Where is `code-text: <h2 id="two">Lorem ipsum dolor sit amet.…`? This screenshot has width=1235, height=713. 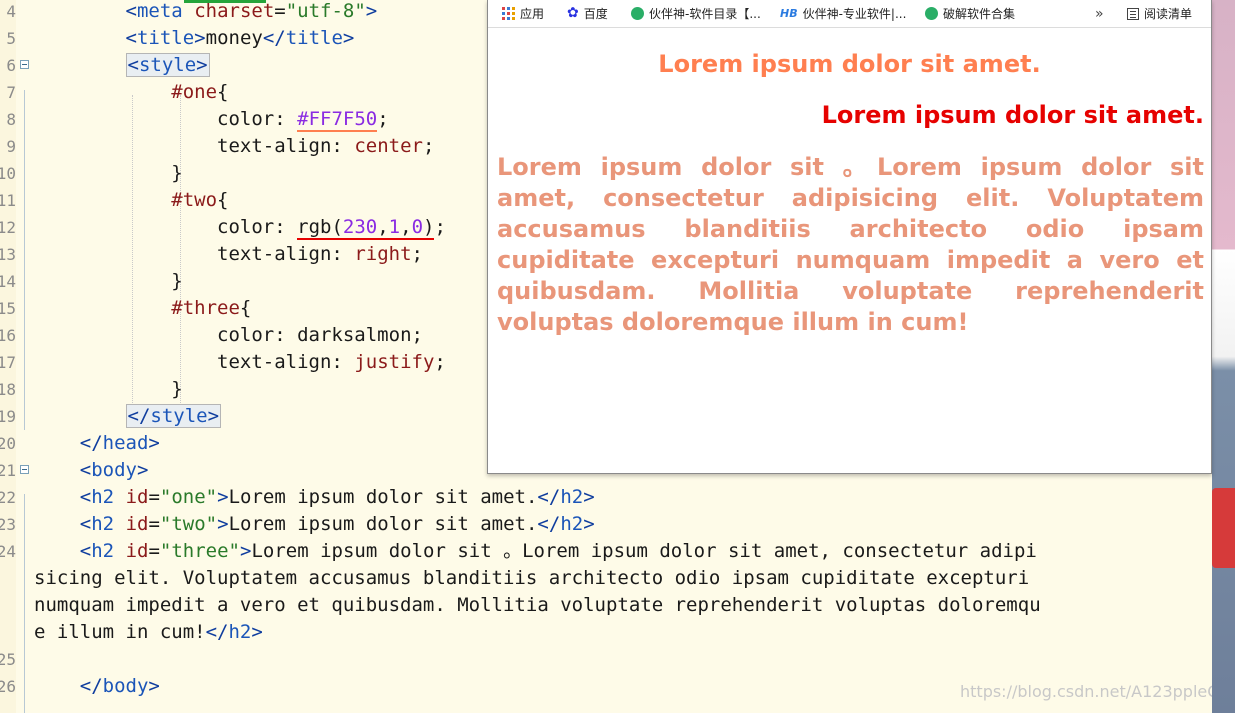 code-text: <h2 id="two">Lorem ipsum dolor sit amet.… is located at coordinates (337, 524).